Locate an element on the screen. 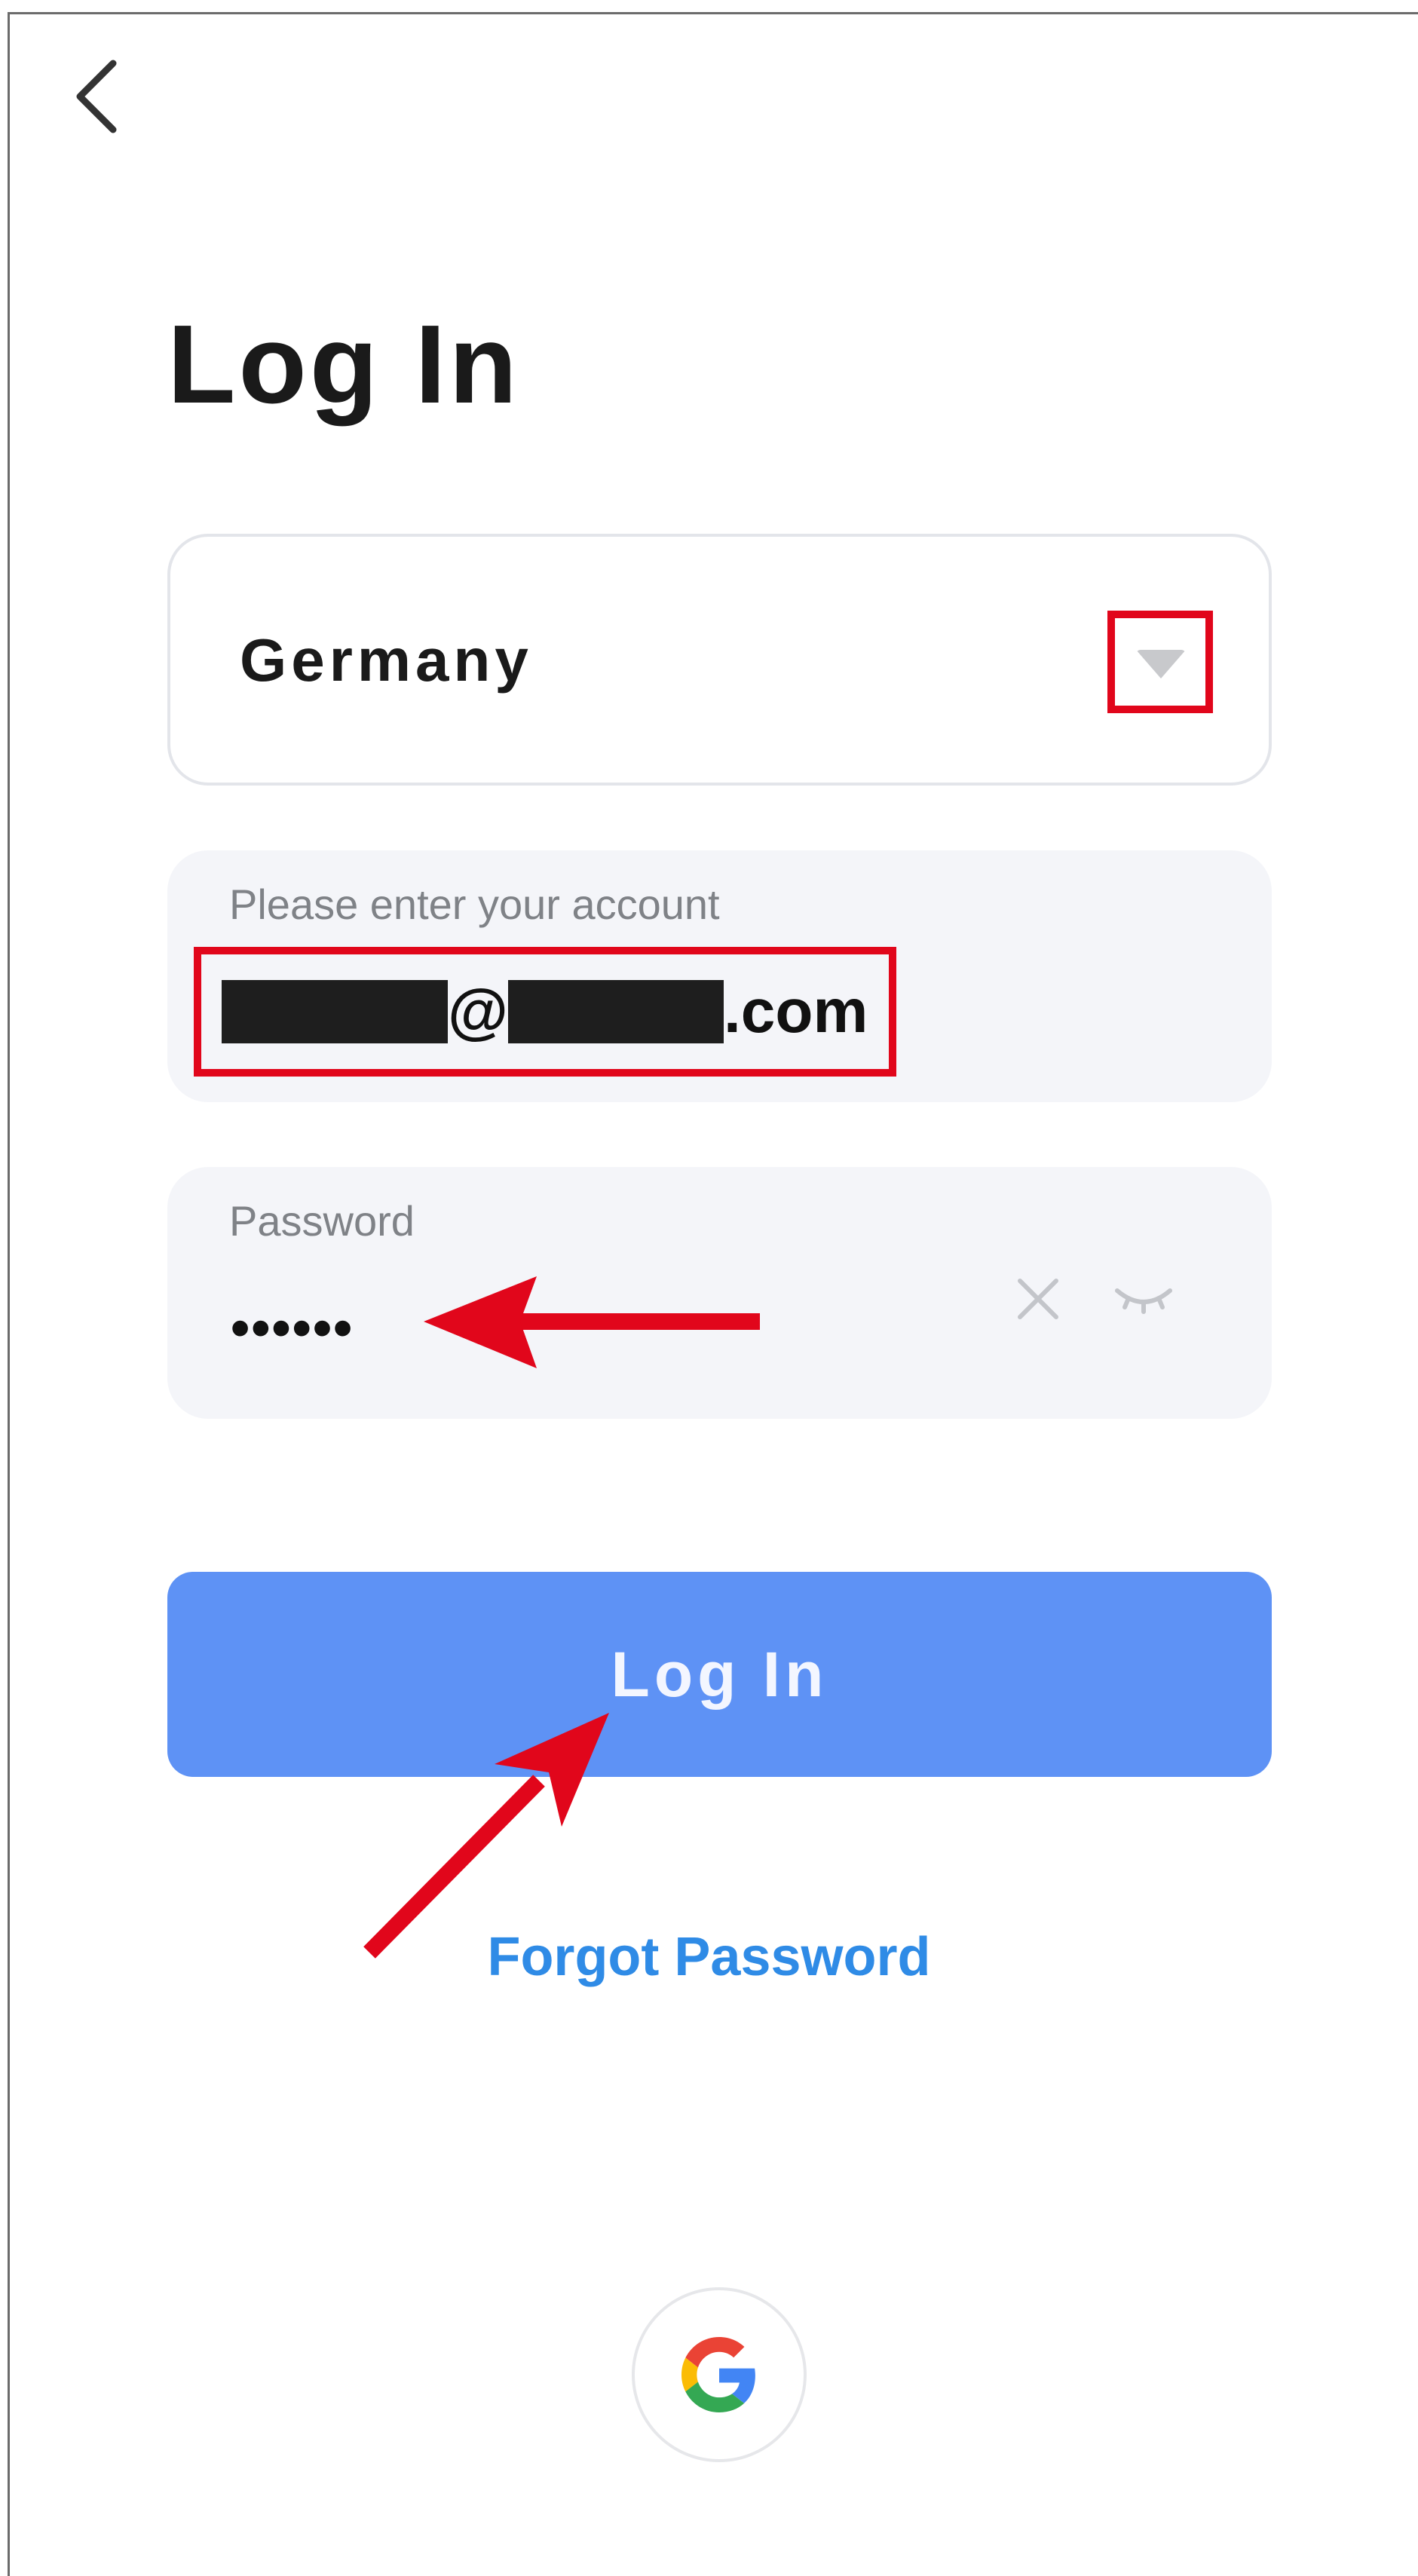 Image resolution: width=1418 pixels, height=2576 pixels. google-login-button is located at coordinates (719, 2374).